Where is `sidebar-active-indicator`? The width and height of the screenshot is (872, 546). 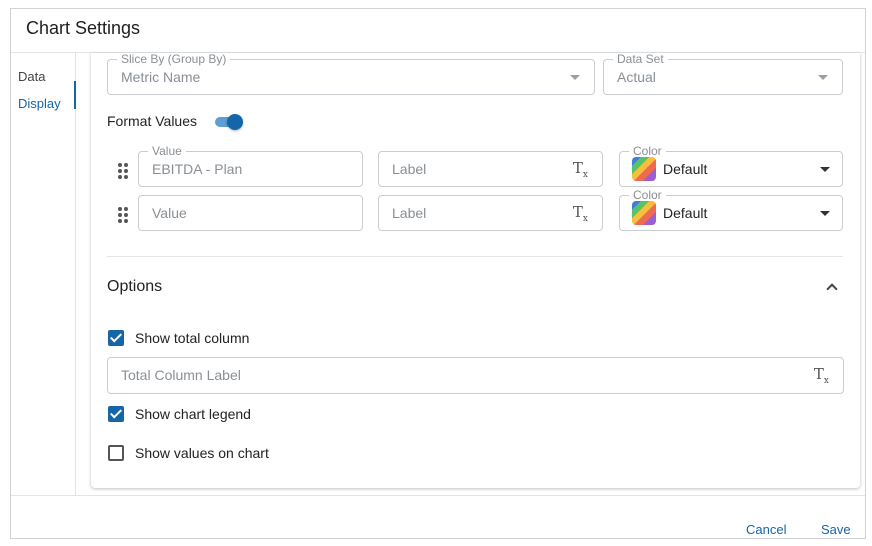 sidebar-active-indicator is located at coordinates (75, 95).